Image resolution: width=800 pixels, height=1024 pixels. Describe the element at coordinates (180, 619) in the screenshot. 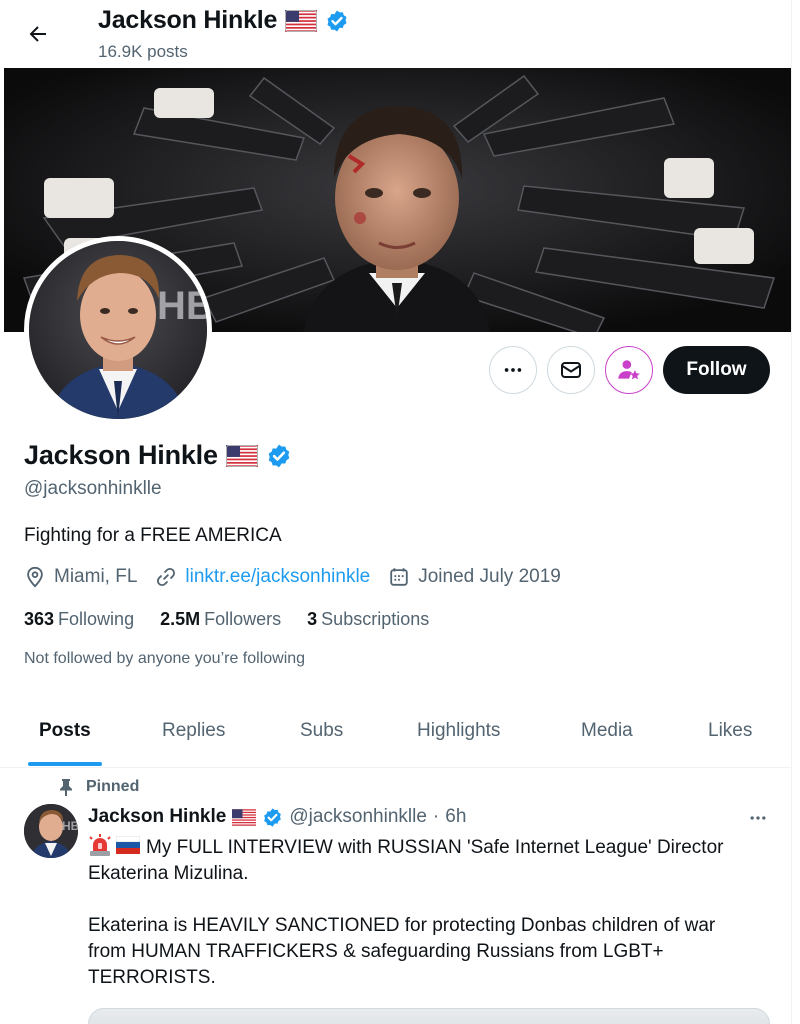

I see `followers-count: 2.5M` at that location.